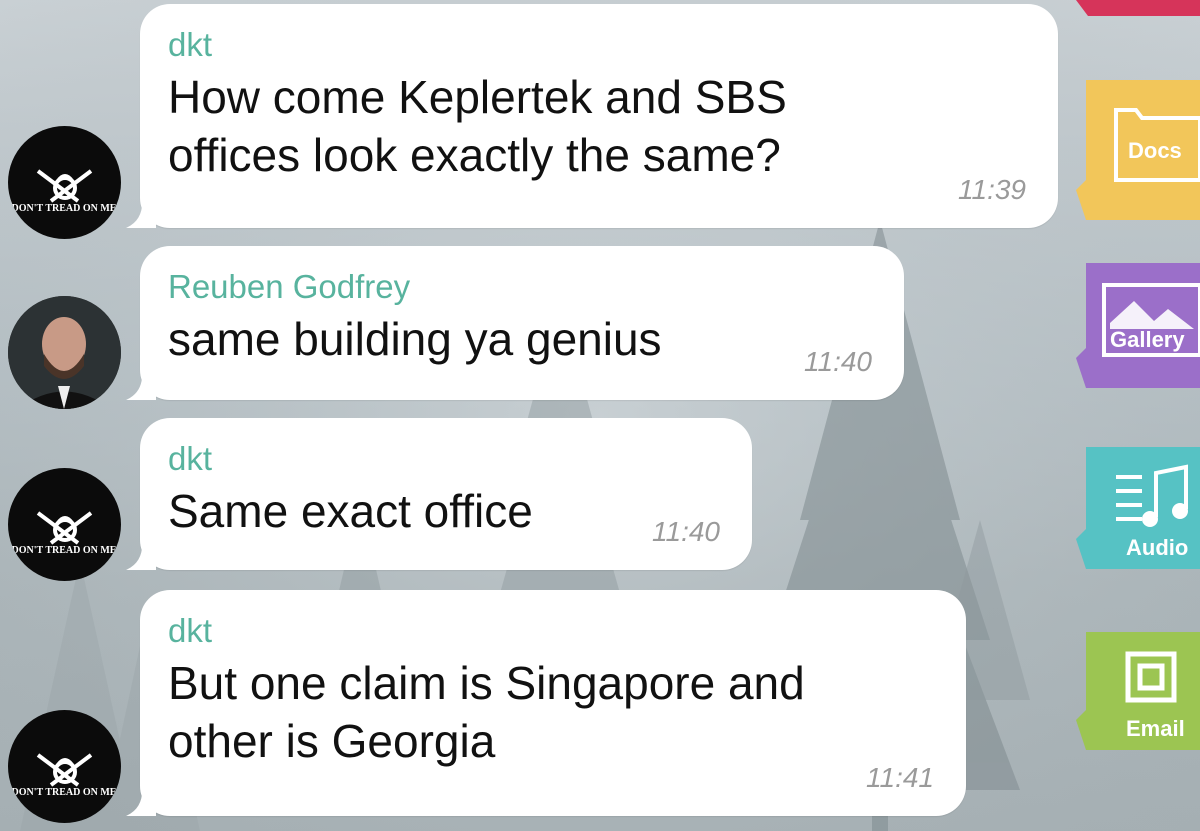 Image resolution: width=1200 pixels, height=831 pixels. I want to click on avatar-photo, so click(64, 352).